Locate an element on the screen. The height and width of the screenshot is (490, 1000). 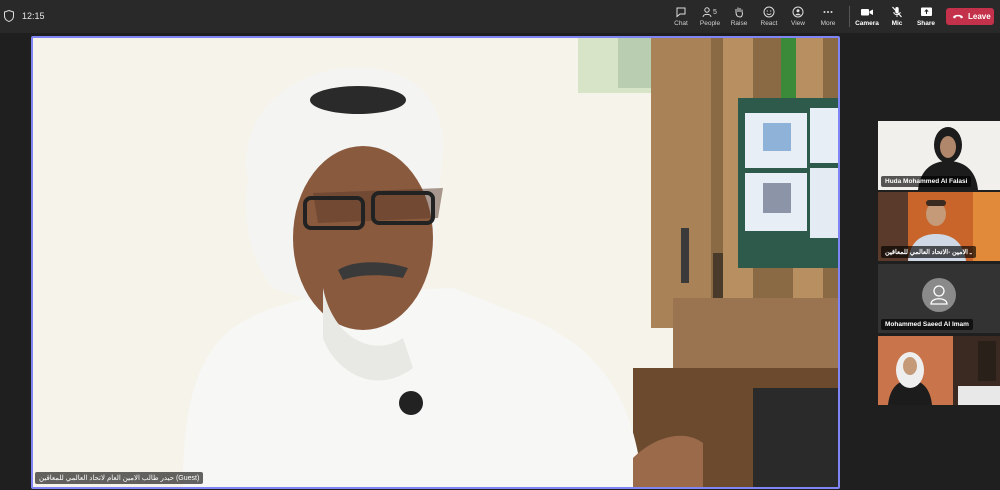
raise-hand-button: Raise is located at coordinates (739, 17).